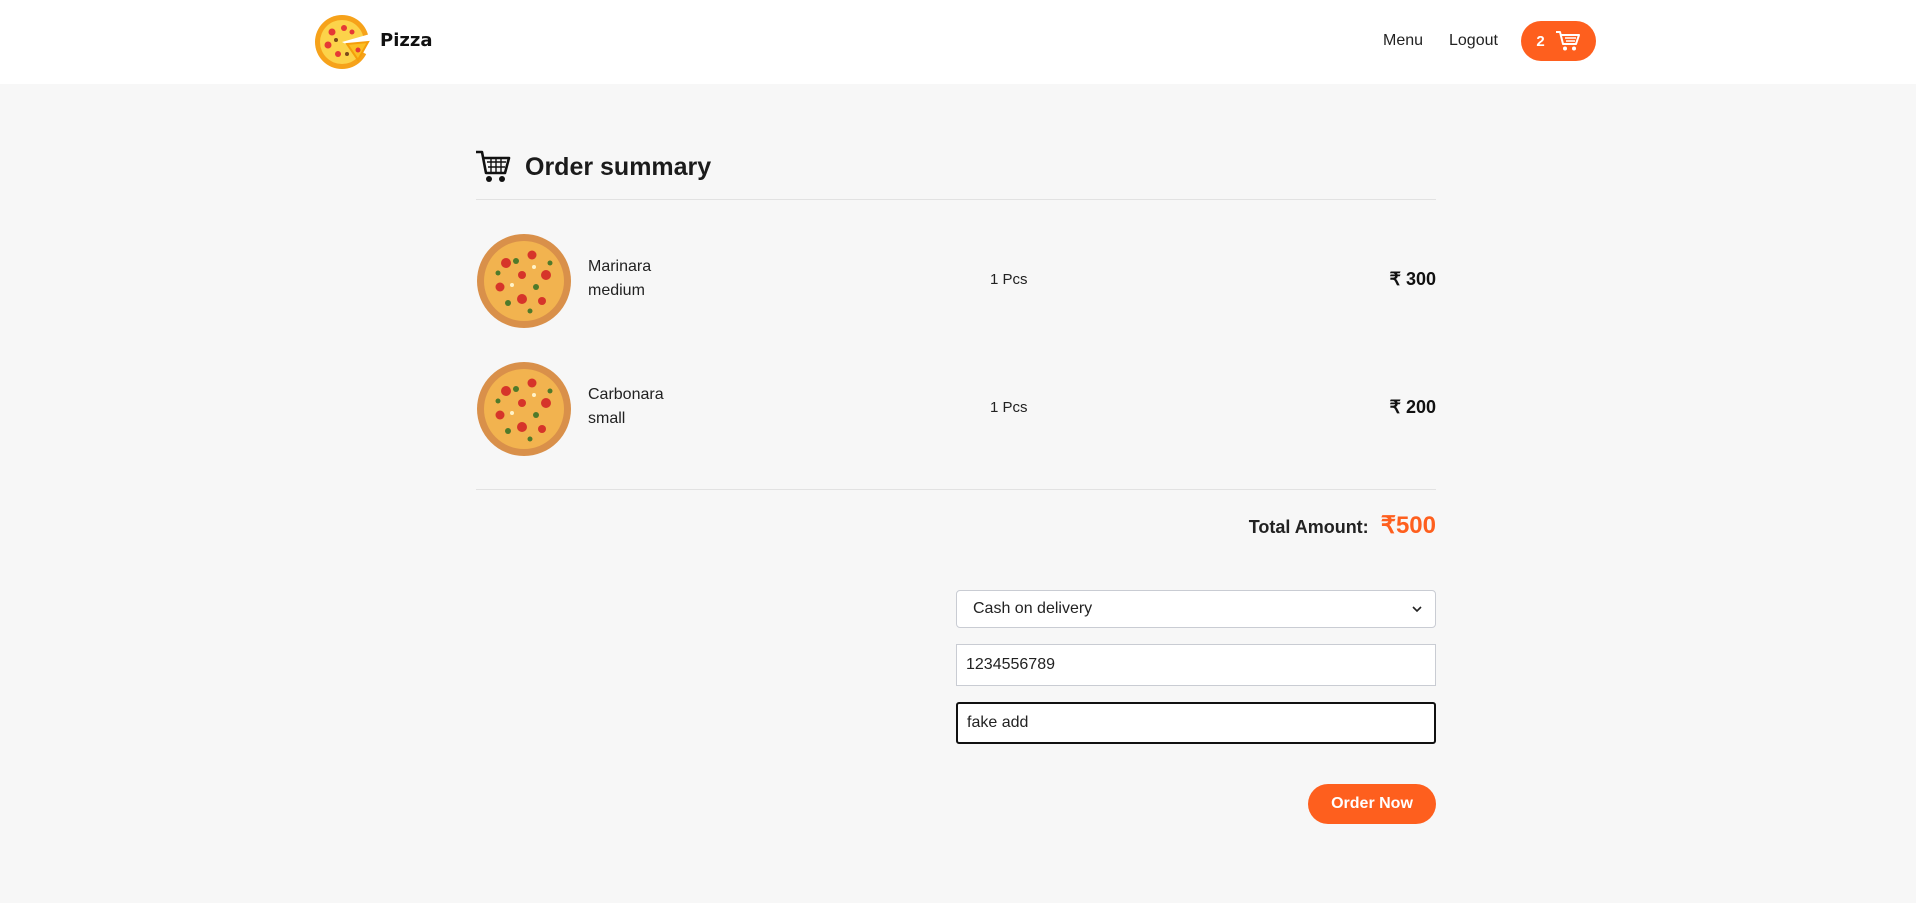  I want to click on cart-button: 2, so click(1558, 41).